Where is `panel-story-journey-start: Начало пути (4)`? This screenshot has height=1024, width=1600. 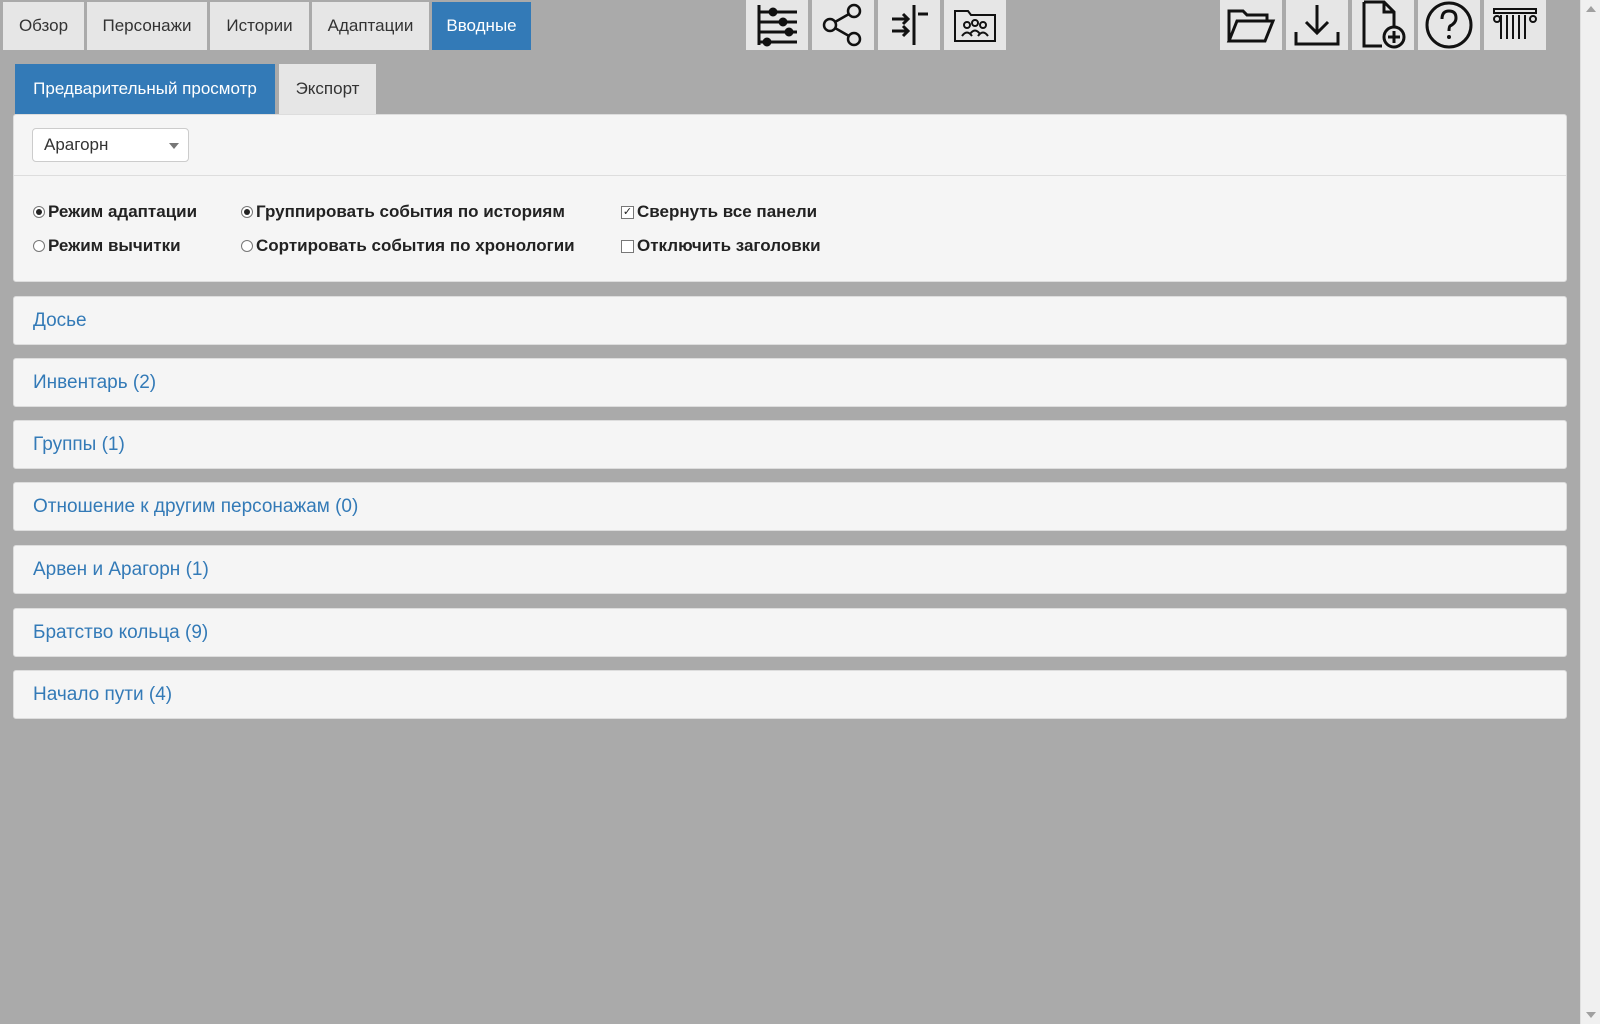 panel-story-journey-start: Начало пути (4) is located at coordinates (790, 694).